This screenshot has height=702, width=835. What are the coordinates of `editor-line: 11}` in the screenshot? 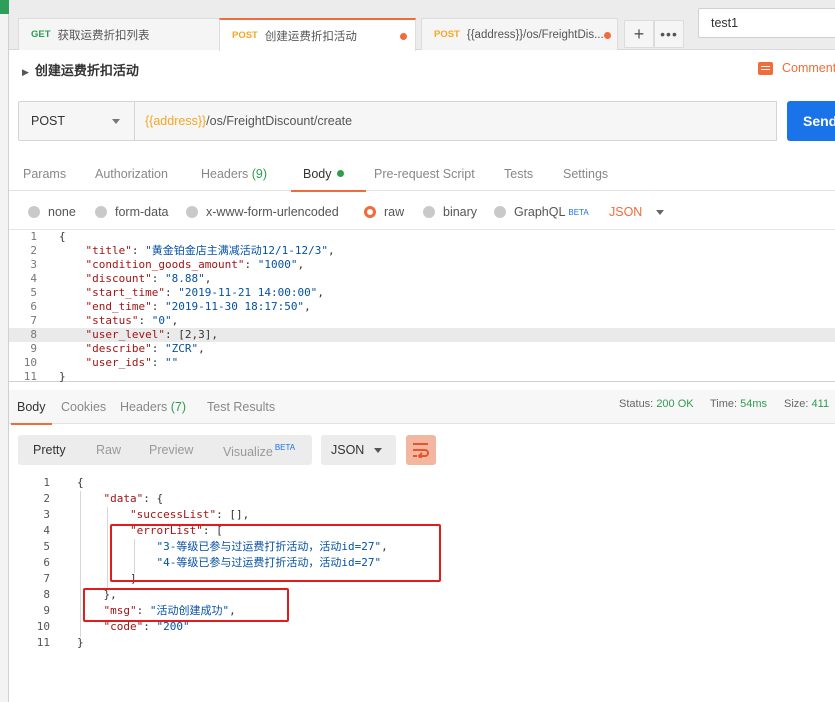 It's located at (44, 376).